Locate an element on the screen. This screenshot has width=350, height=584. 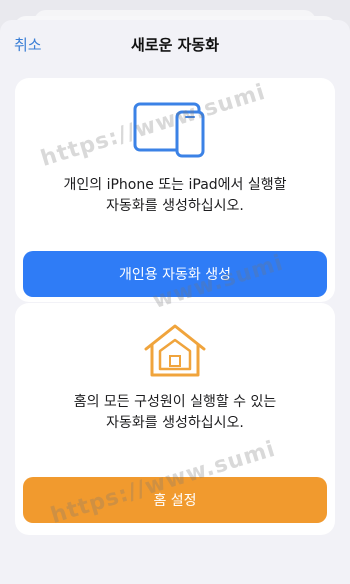
devices-icon is located at coordinates (175, 130).